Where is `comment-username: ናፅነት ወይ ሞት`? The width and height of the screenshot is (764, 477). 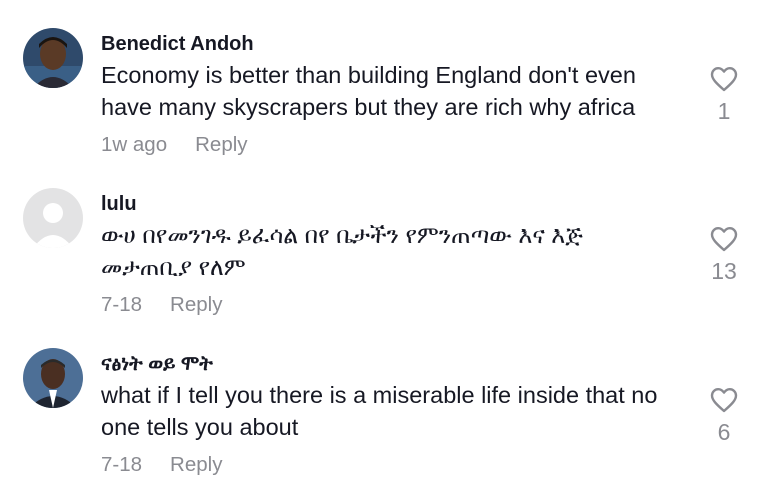
comment-username: ናፅነት ወይ ሞት is located at coordinates (157, 364).